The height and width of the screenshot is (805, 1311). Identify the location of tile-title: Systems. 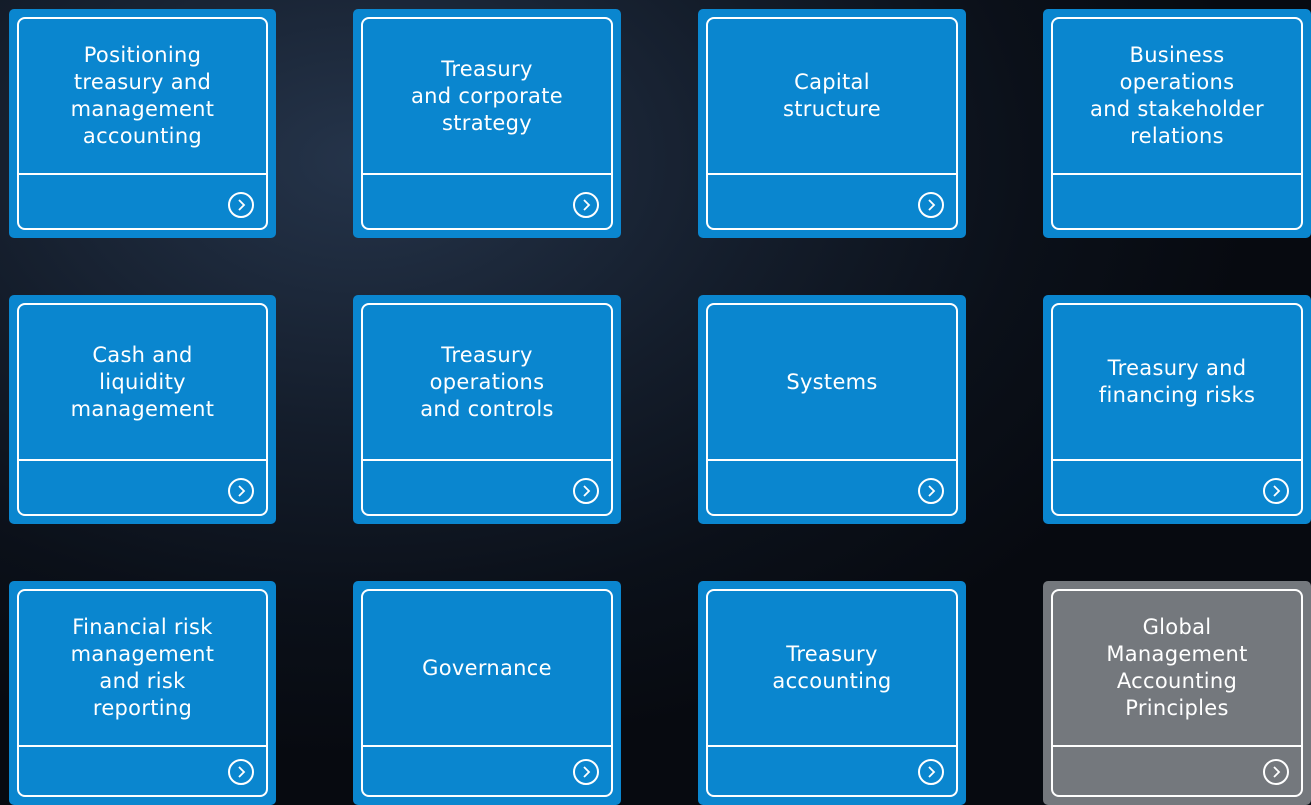
(832, 381).